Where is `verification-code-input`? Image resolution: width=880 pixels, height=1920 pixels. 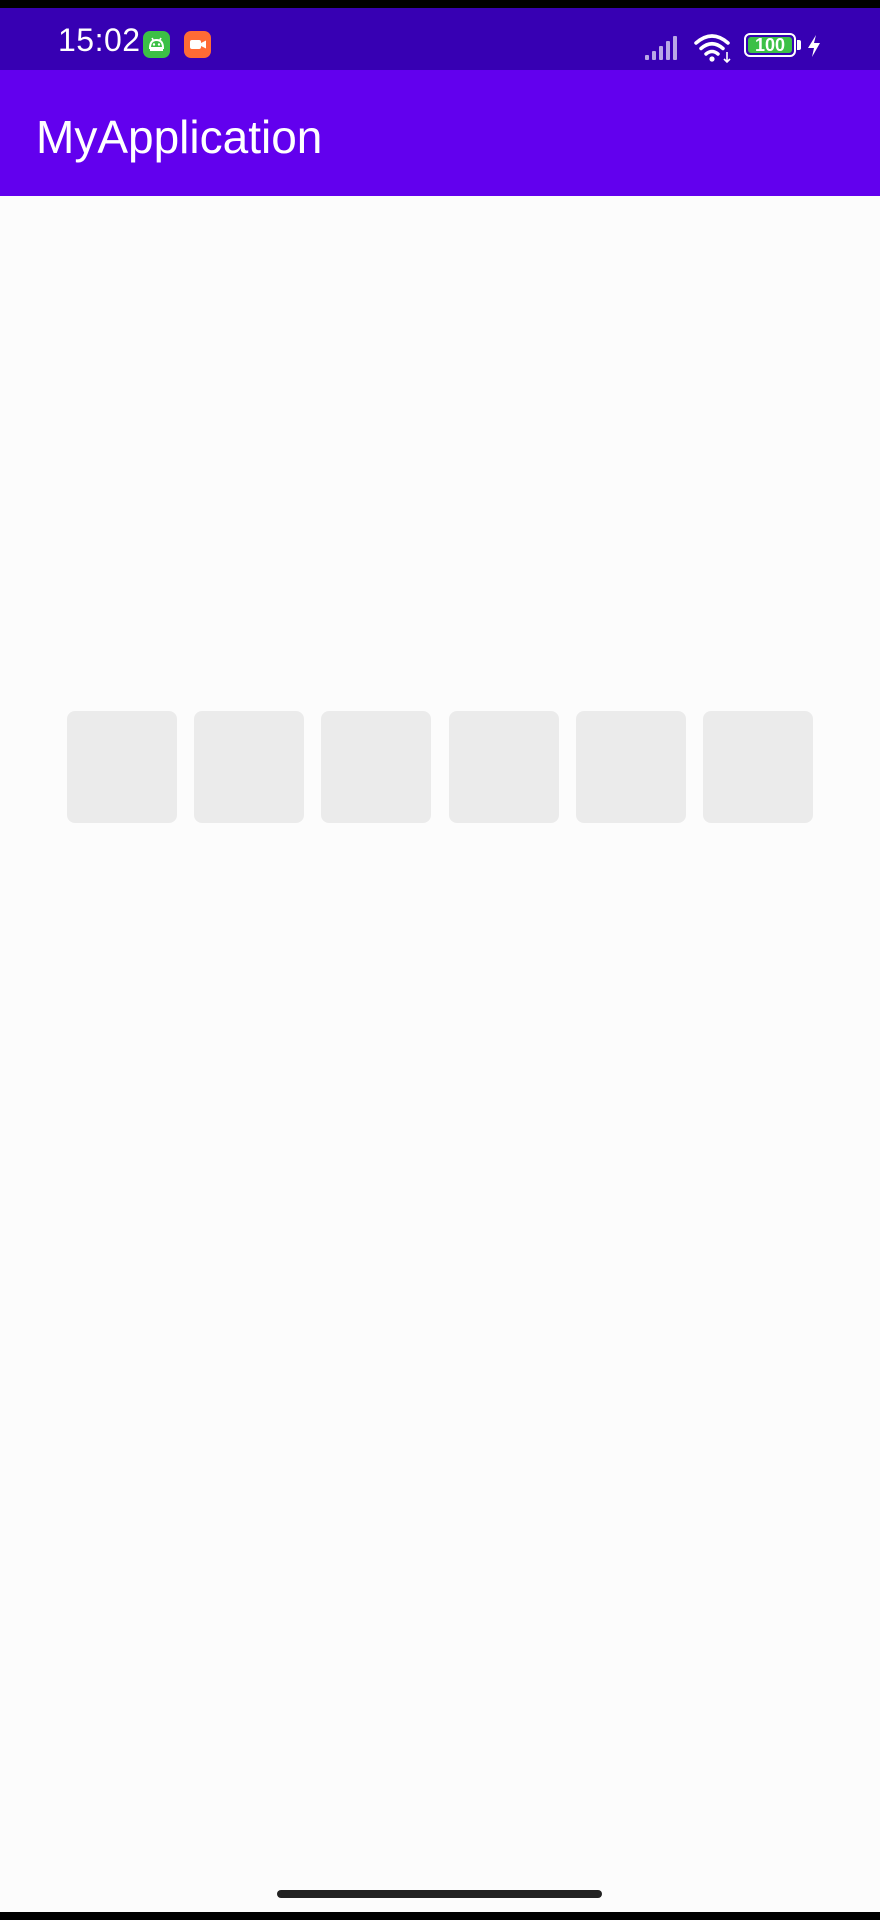 verification-code-input is located at coordinates (440, 767).